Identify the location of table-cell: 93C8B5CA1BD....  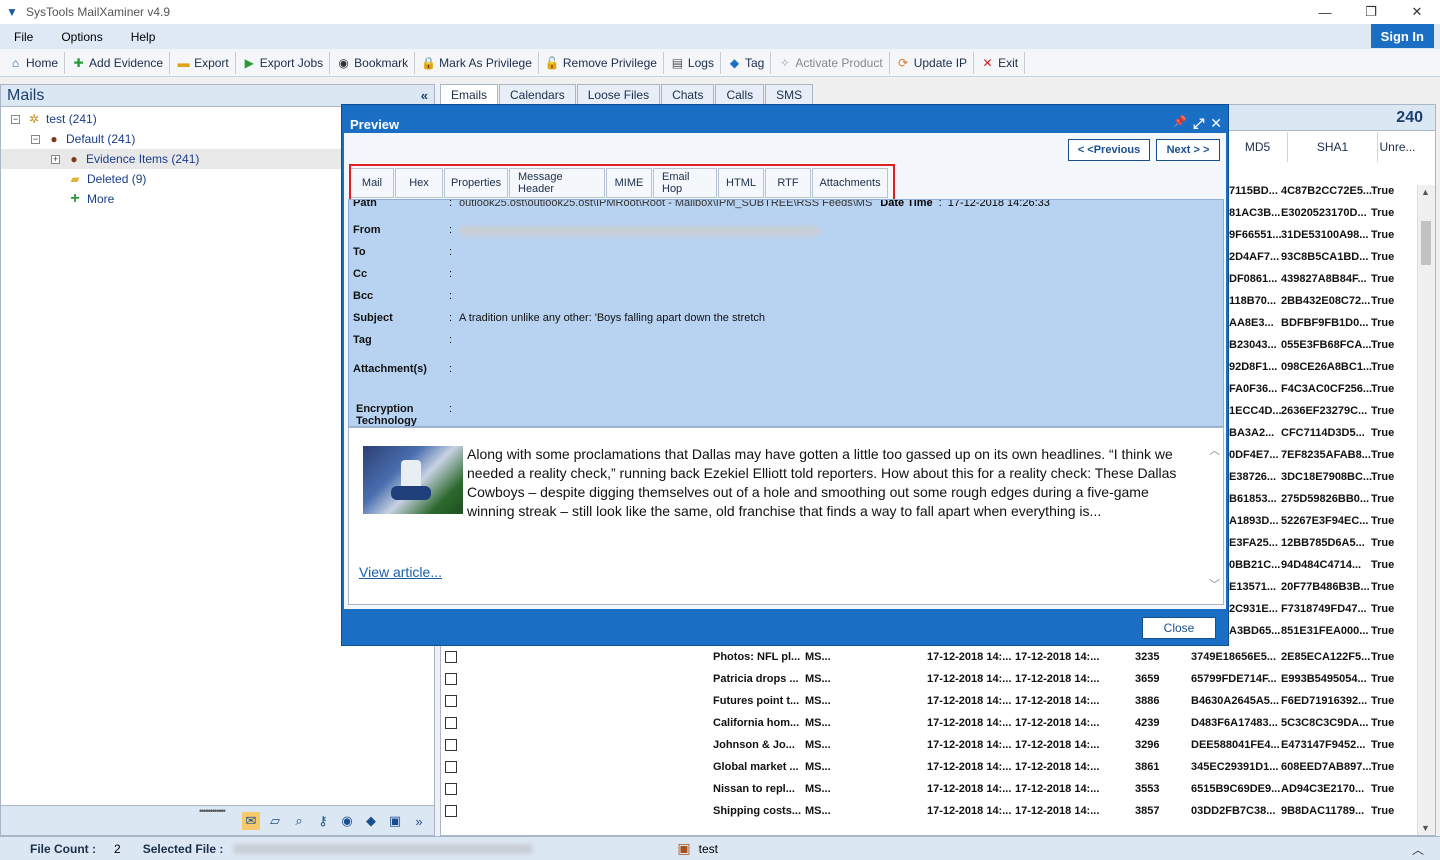
(1325, 257).